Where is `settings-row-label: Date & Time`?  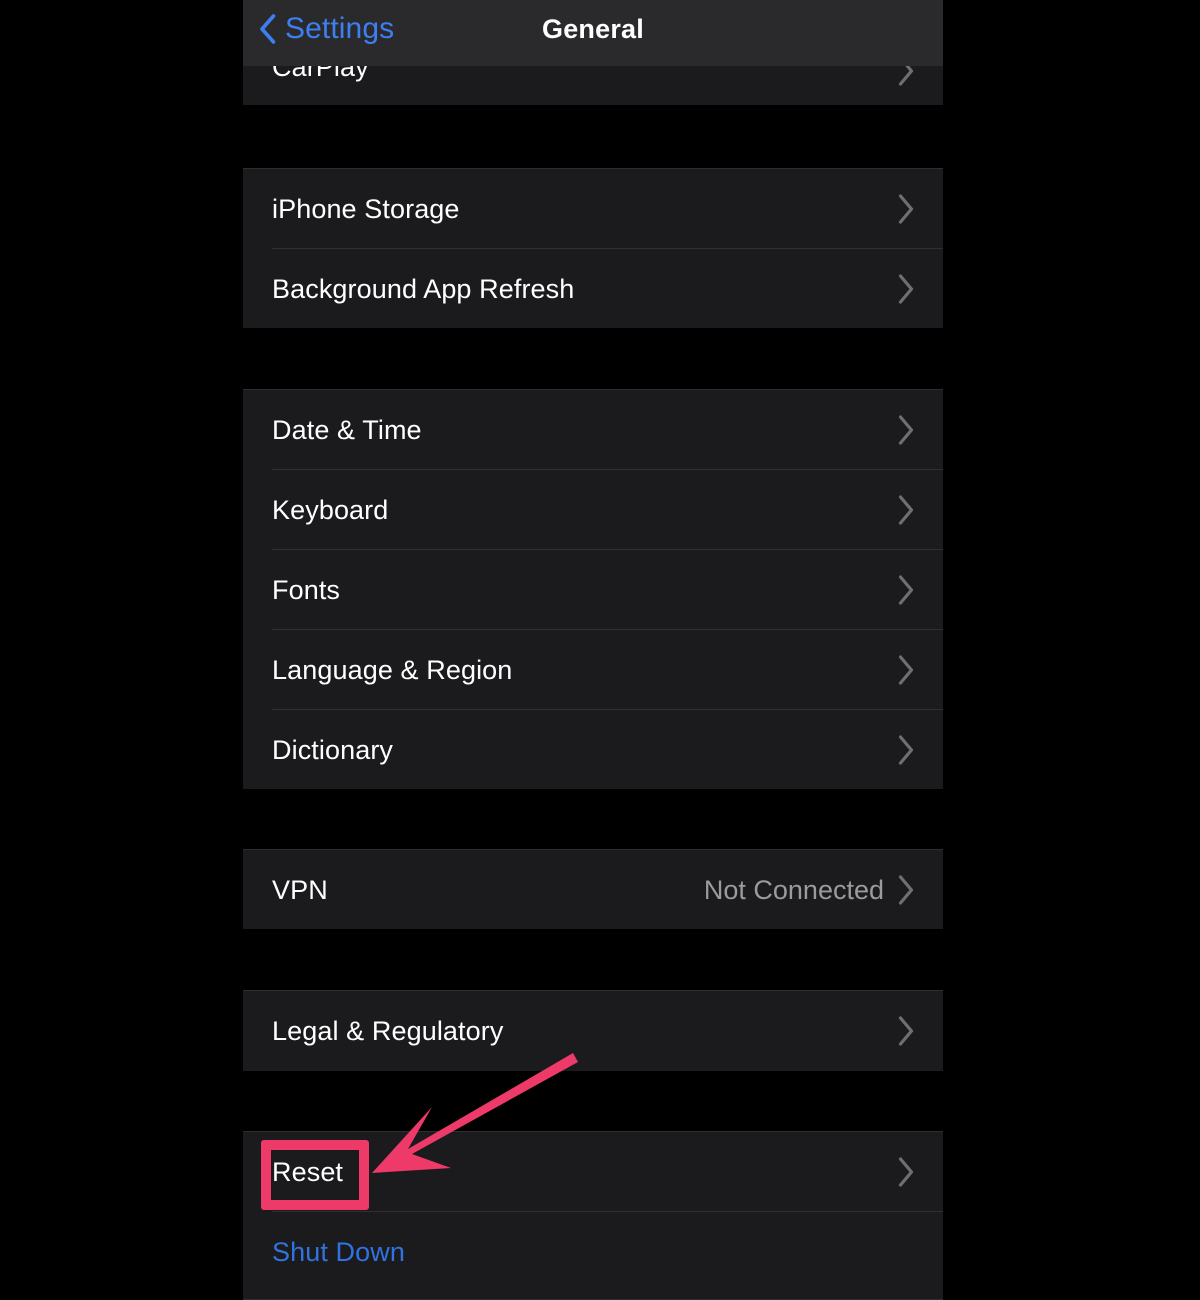
settings-row-label: Date & Time is located at coordinates (347, 429).